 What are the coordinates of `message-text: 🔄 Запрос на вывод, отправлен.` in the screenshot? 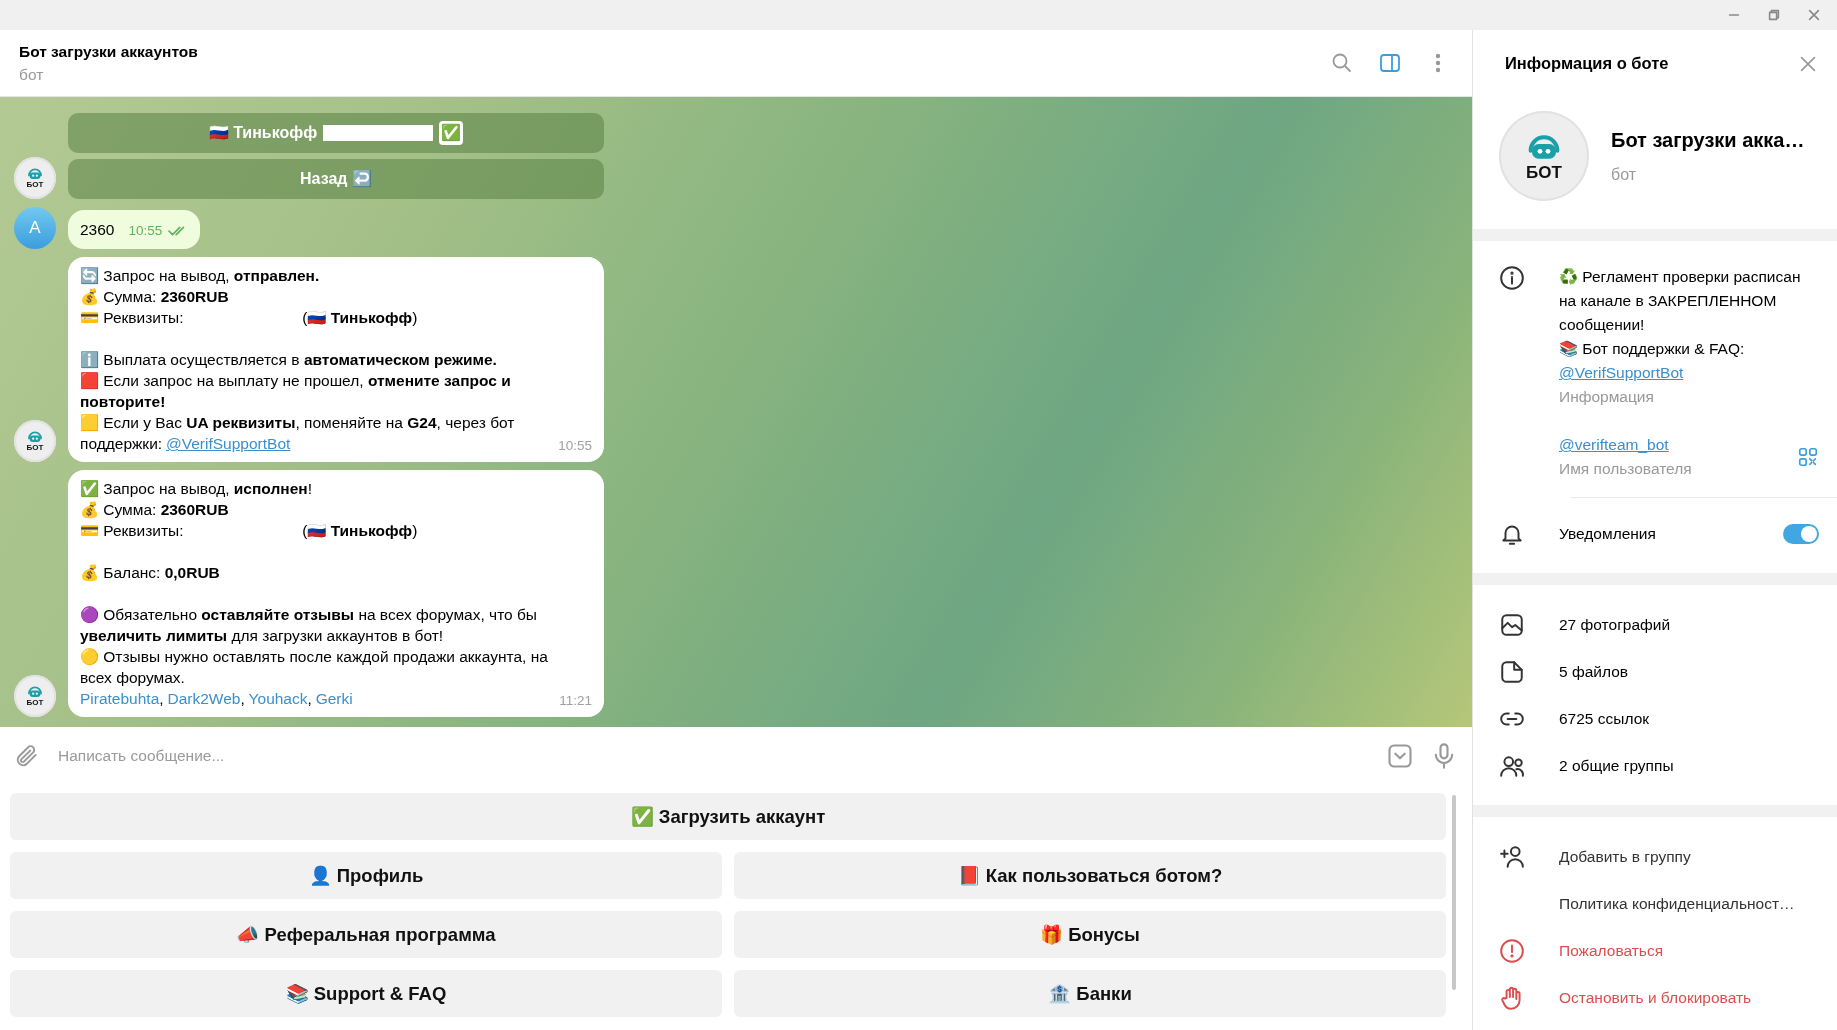 It's located at (200, 276).